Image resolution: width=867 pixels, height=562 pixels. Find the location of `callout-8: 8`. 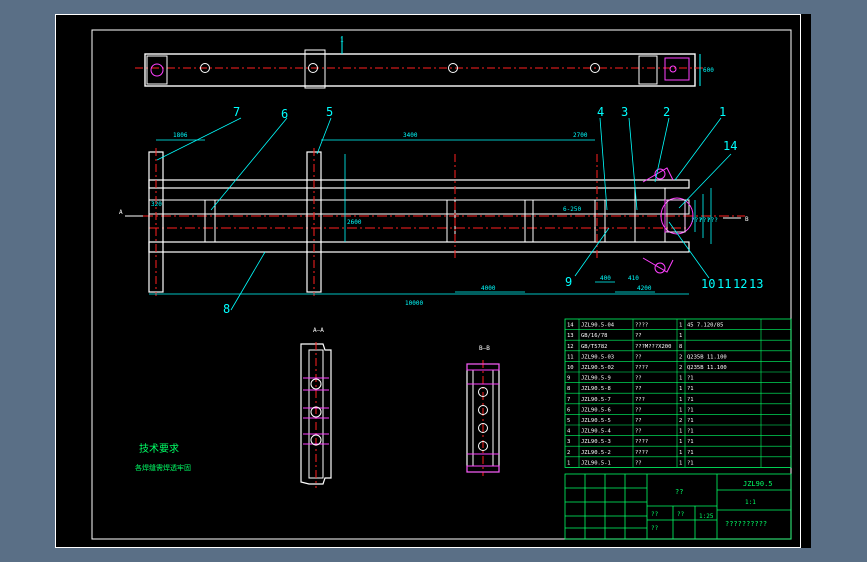

callout-8: 8 is located at coordinates (226, 309).